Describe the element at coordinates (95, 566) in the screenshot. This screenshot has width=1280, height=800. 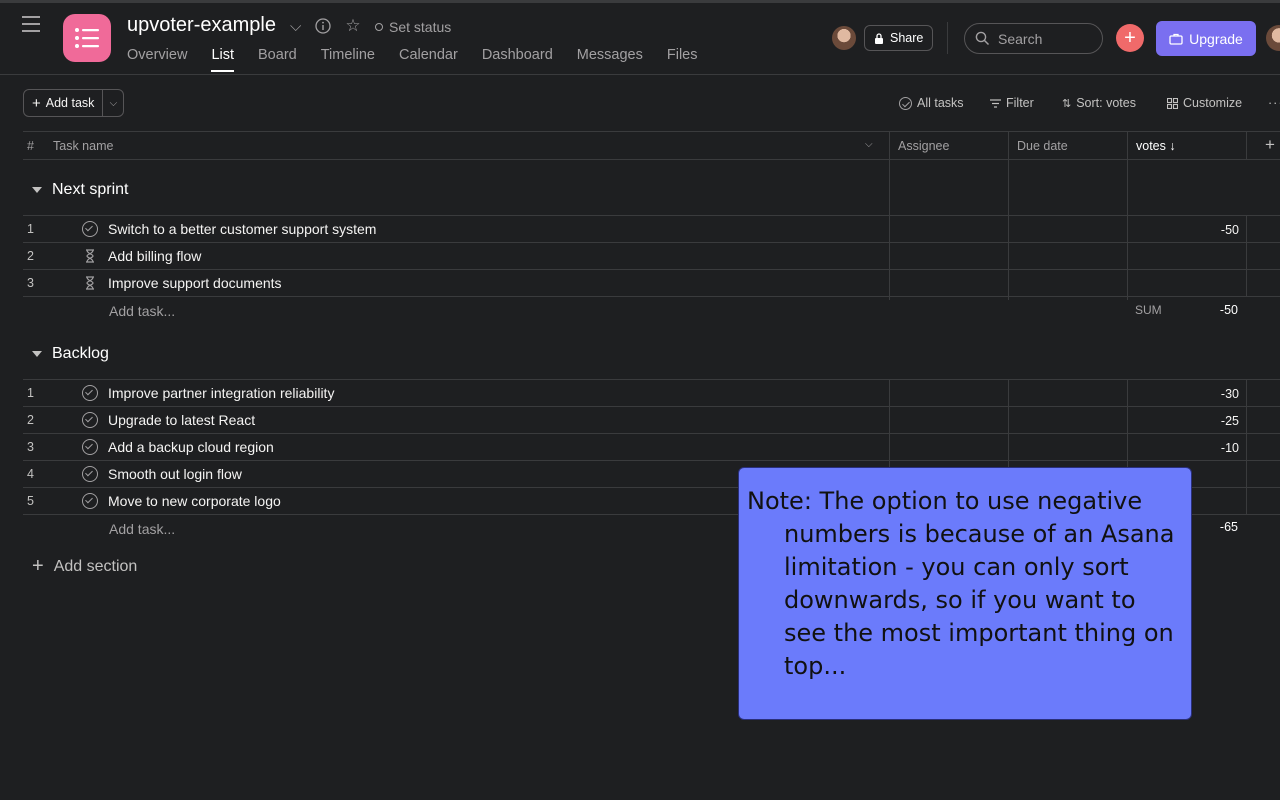
I see `add-section-label: Add section` at that location.